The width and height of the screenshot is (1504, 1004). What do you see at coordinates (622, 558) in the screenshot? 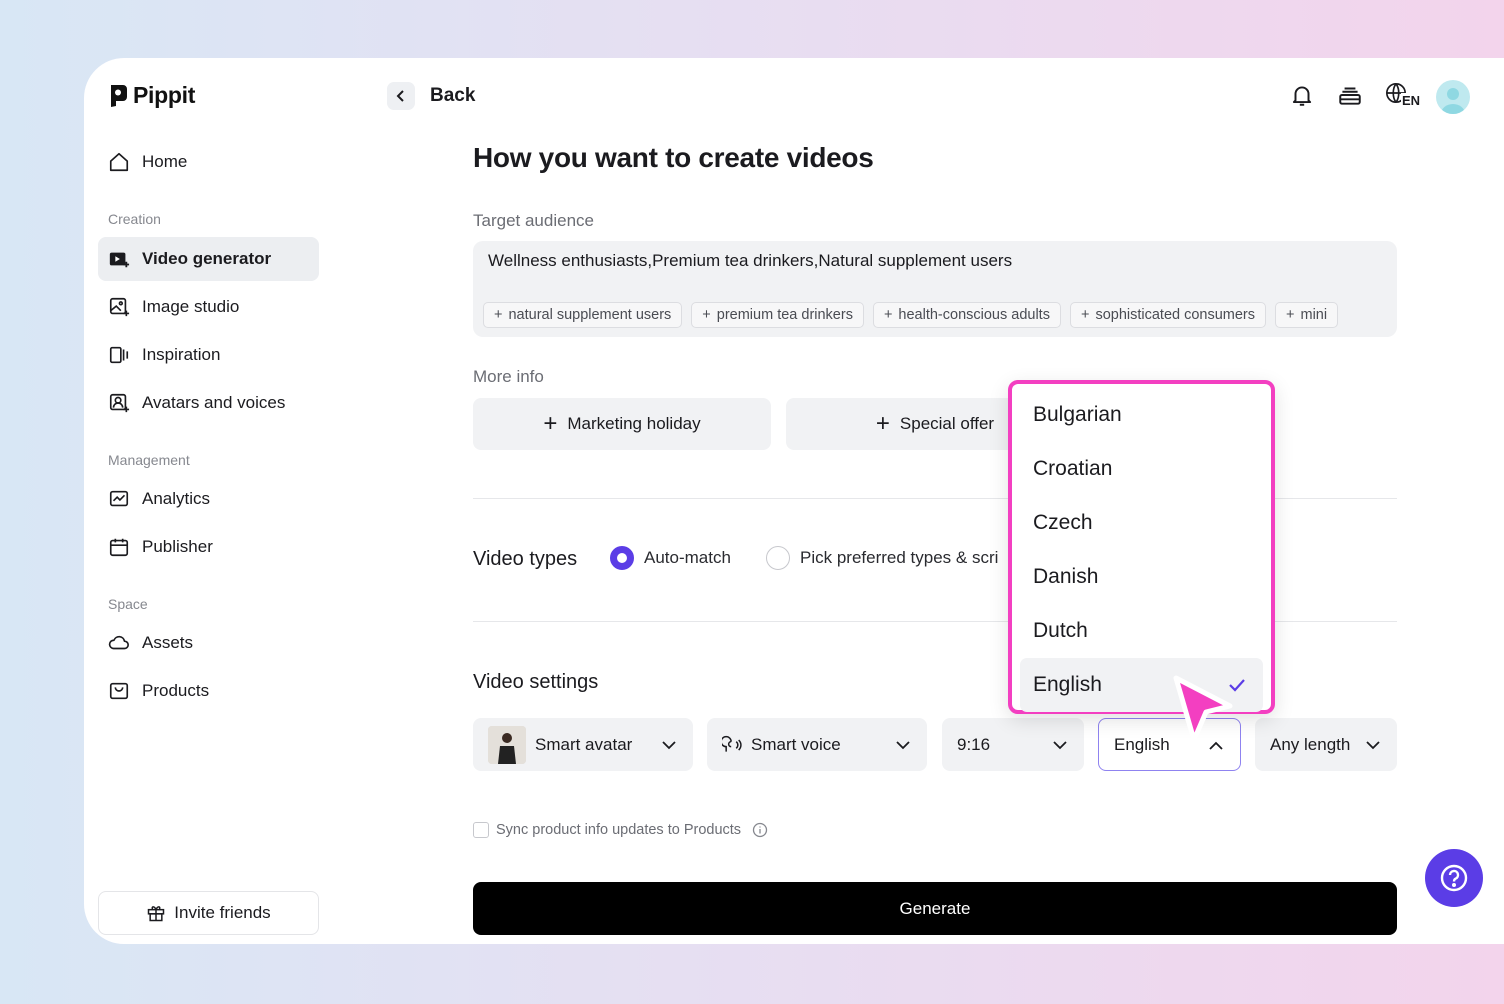
I see `radio-selected-indicator` at bounding box center [622, 558].